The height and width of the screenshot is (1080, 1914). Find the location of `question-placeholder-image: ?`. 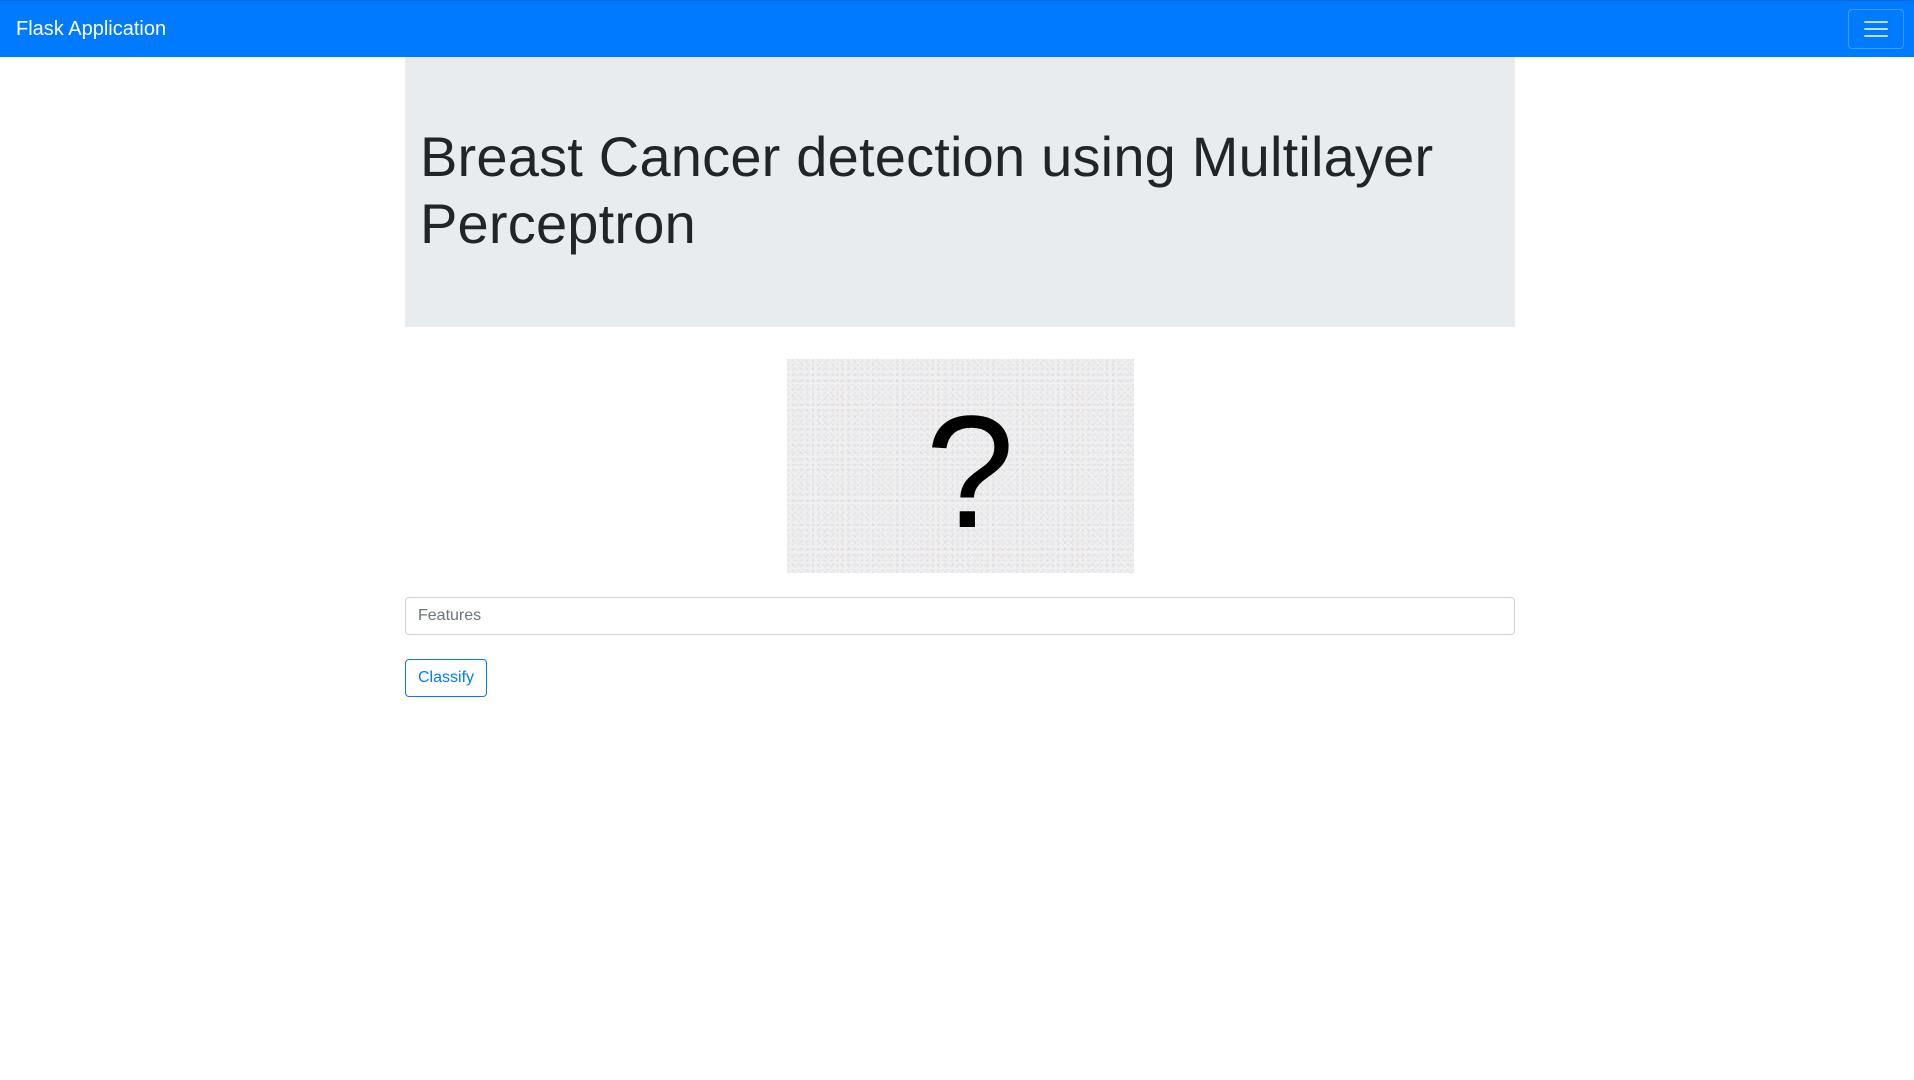

question-placeholder-image: ? is located at coordinates (960, 466).